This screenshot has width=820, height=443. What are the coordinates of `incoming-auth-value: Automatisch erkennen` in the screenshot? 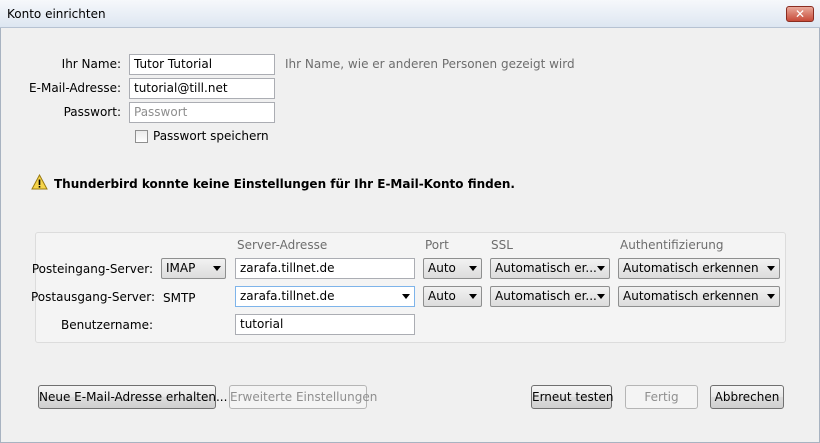 It's located at (691, 268).